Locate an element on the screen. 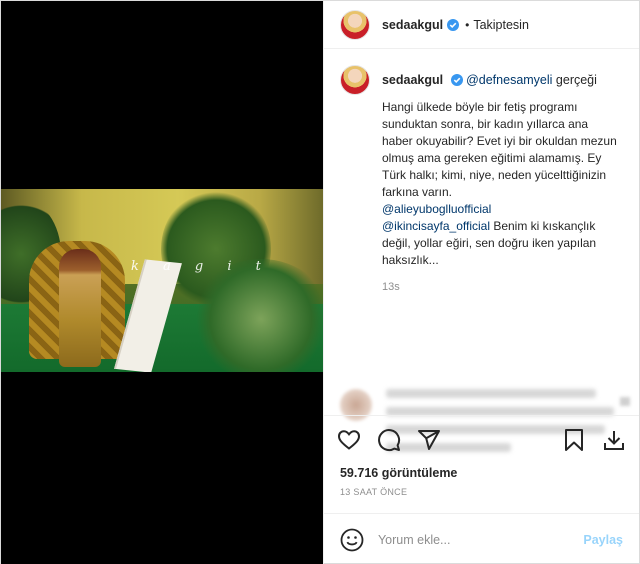 The image size is (640, 564). comment-icon is located at coordinates (389, 440).